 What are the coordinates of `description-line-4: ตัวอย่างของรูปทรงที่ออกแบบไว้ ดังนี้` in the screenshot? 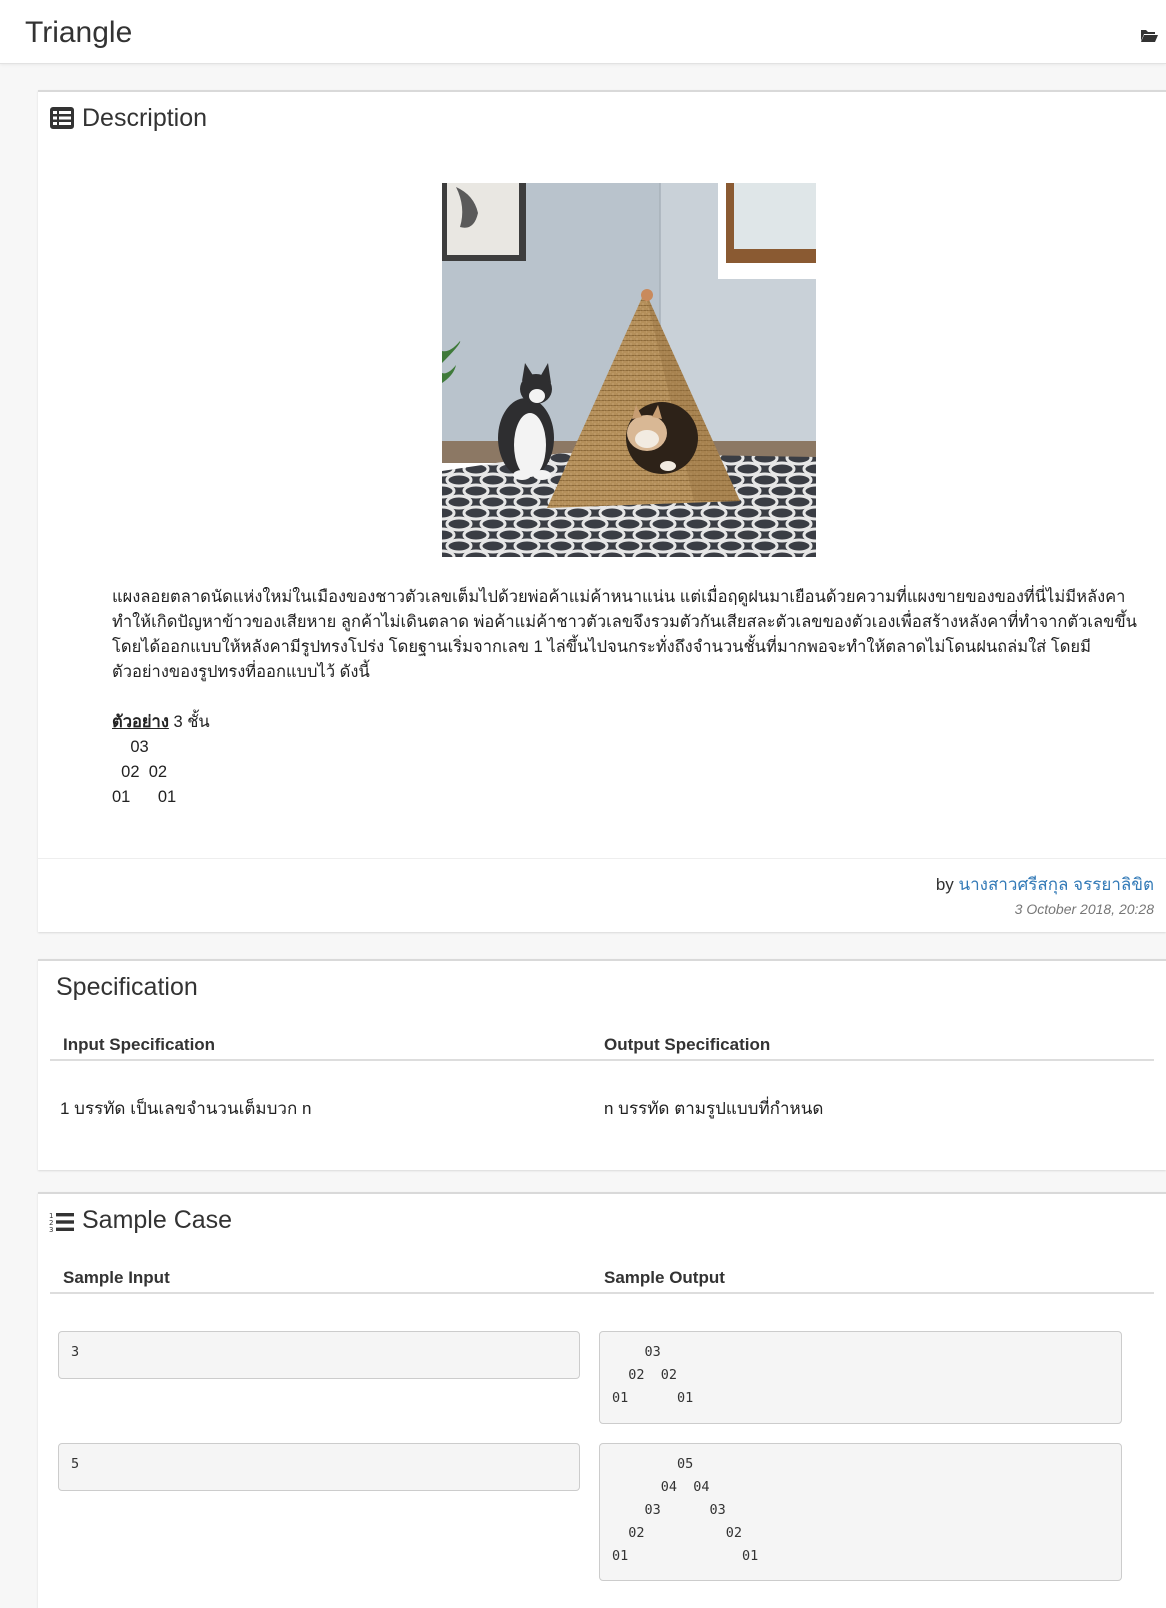 It's located at (241, 672).